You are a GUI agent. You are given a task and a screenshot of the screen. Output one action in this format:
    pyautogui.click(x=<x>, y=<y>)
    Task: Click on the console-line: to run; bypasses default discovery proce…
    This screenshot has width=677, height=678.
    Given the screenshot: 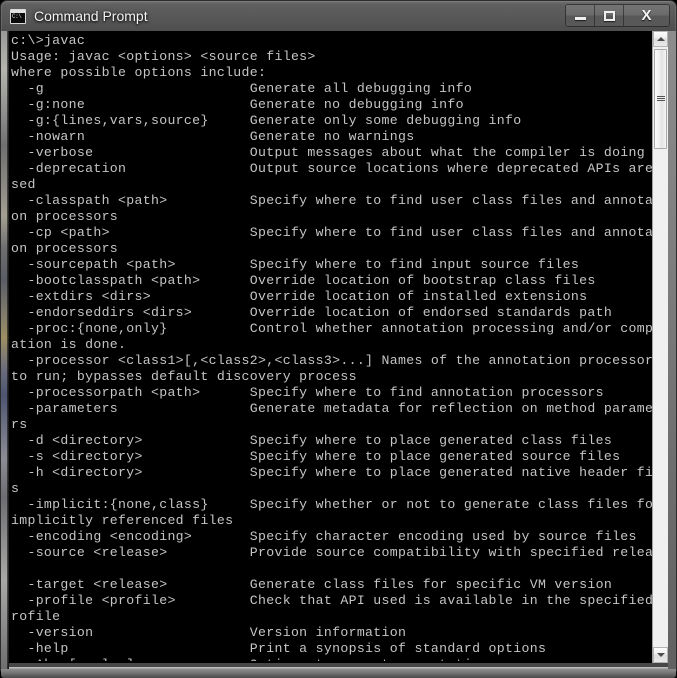 What is the action you would take?
    pyautogui.click(x=184, y=376)
    